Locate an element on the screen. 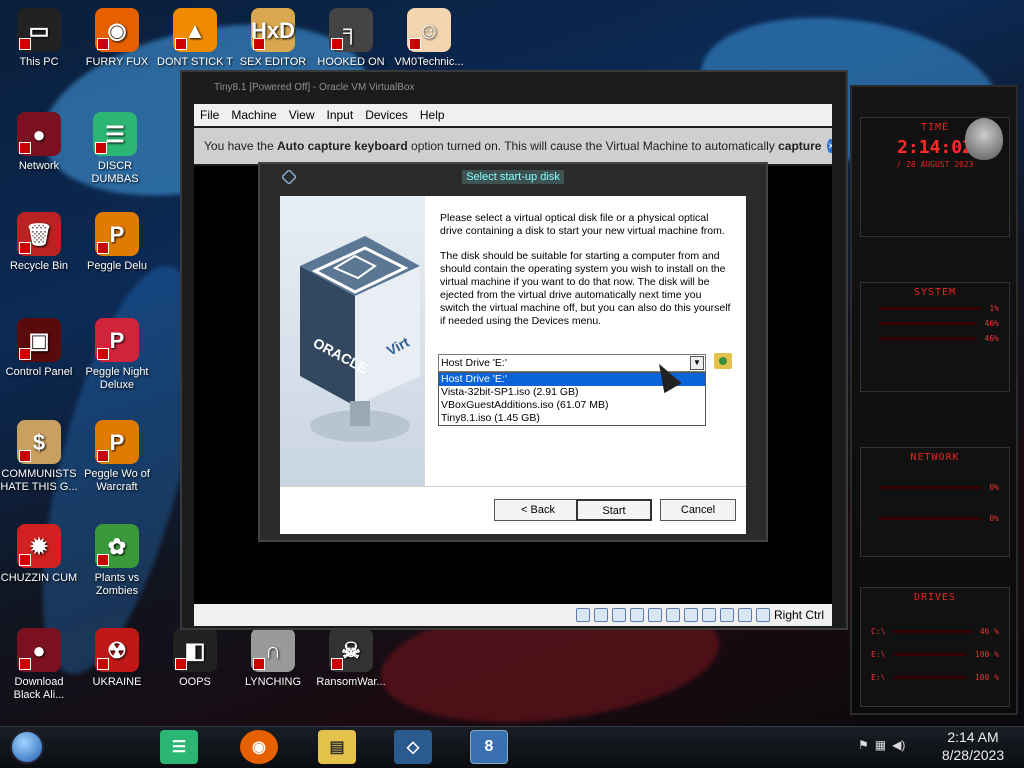 This screenshot has width=1024, height=768. choose-disk-file-button is located at coordinates (723, 361).